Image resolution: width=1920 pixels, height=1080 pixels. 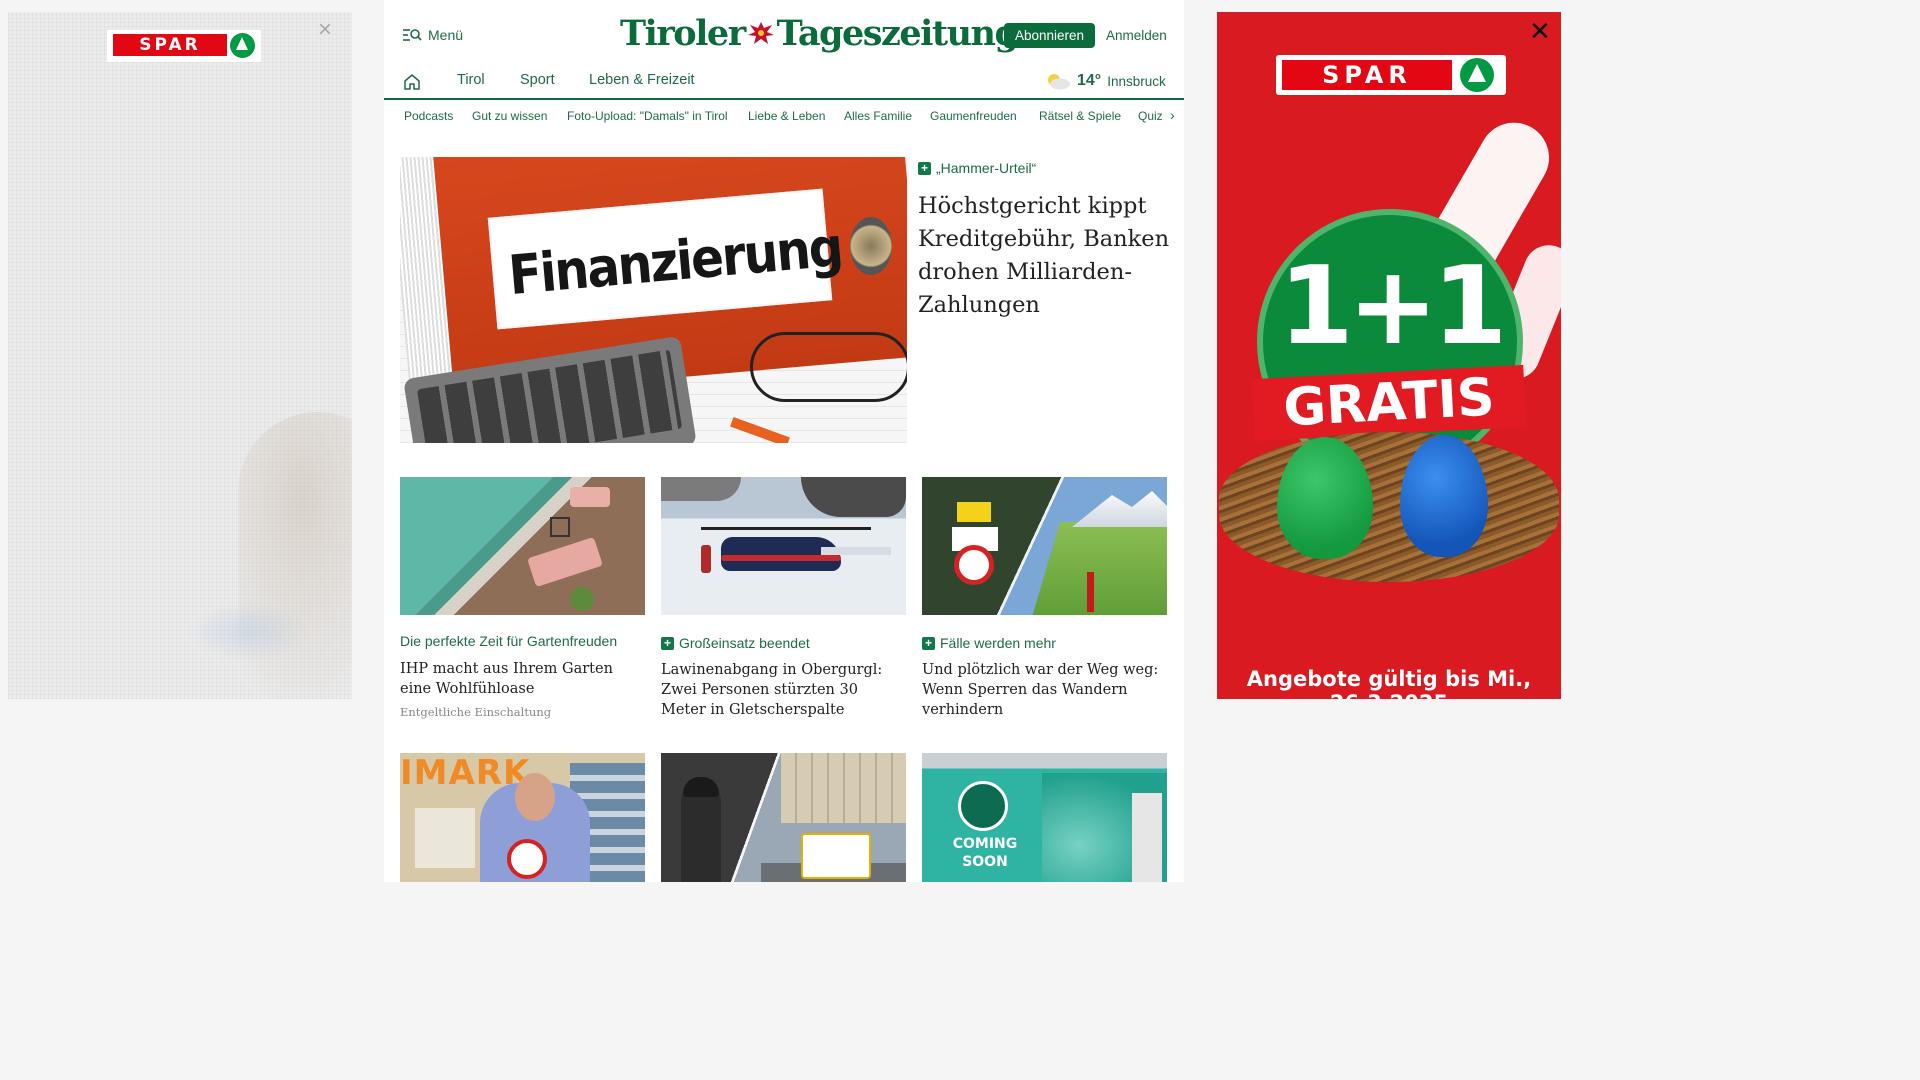 I want to click on weather-widget: 14° Innsbruck, so click(x=1105, y=81).